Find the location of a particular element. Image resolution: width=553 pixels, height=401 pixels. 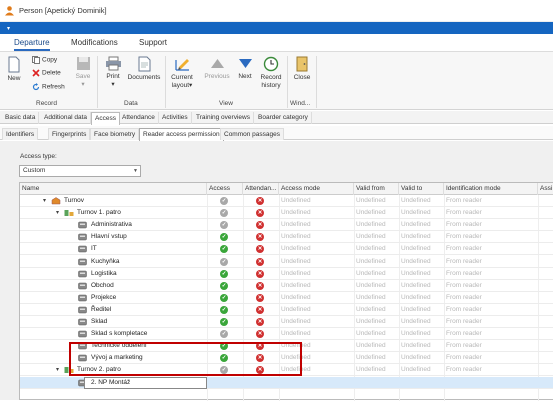

tab-activities: Activities is located at coordinates (175, 118).